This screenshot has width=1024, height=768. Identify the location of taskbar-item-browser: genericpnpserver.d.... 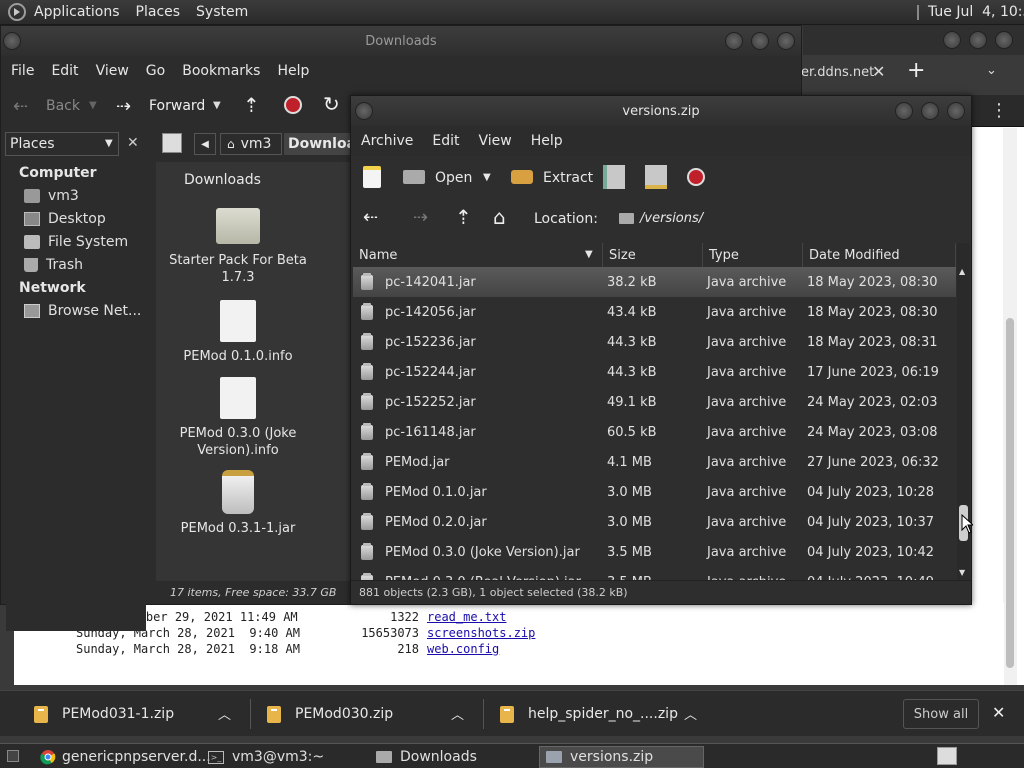
(122, 757).